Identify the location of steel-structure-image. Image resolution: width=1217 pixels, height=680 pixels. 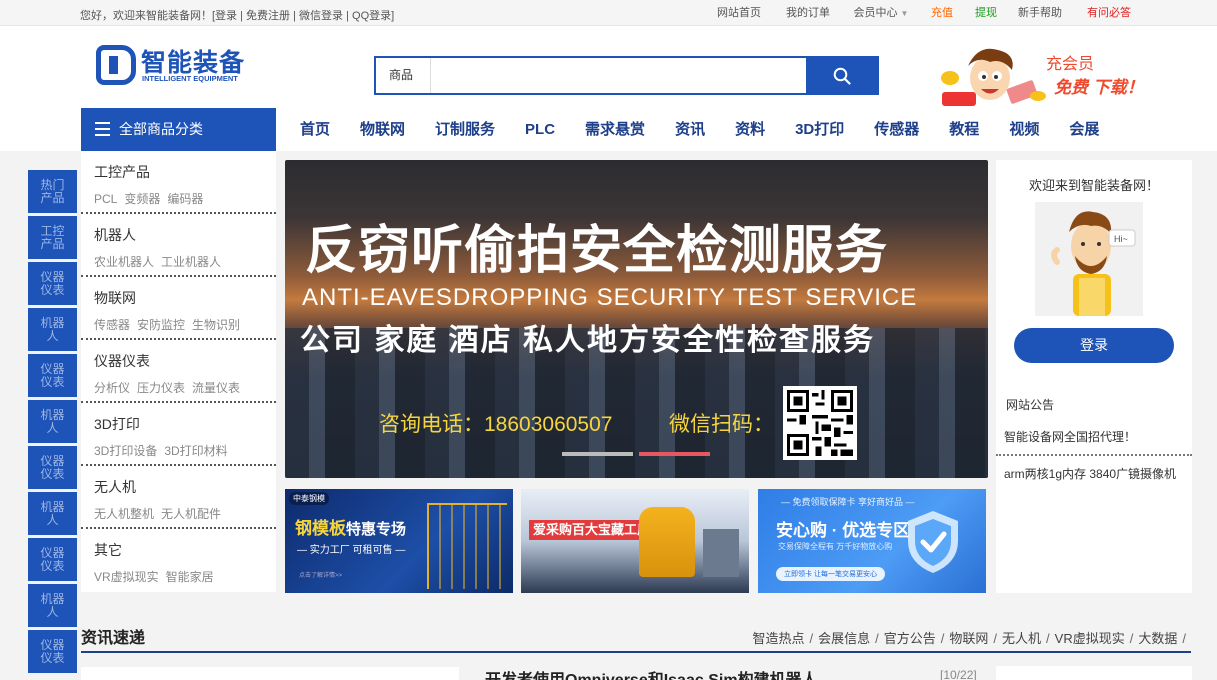
(467, 546).